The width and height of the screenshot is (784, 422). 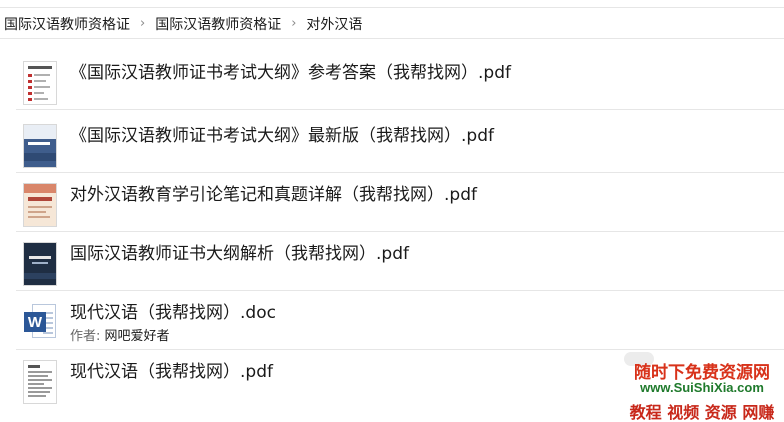 What do you see at coordinates (290, 70) in the screenshot?
I see `file-name: 《国际汉语教师证书考试大纲》参考答案（我帮找网）.pdf` at bounding box center [290, 70].